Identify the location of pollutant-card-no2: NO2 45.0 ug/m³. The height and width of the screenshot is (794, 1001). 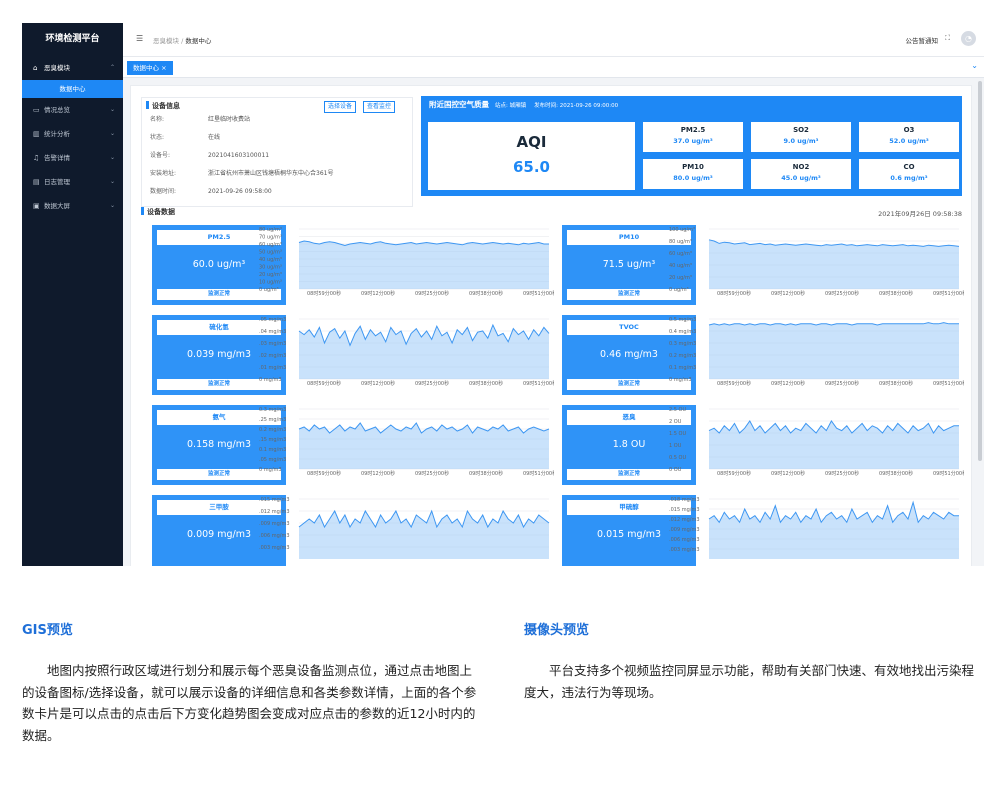
(801, 174).